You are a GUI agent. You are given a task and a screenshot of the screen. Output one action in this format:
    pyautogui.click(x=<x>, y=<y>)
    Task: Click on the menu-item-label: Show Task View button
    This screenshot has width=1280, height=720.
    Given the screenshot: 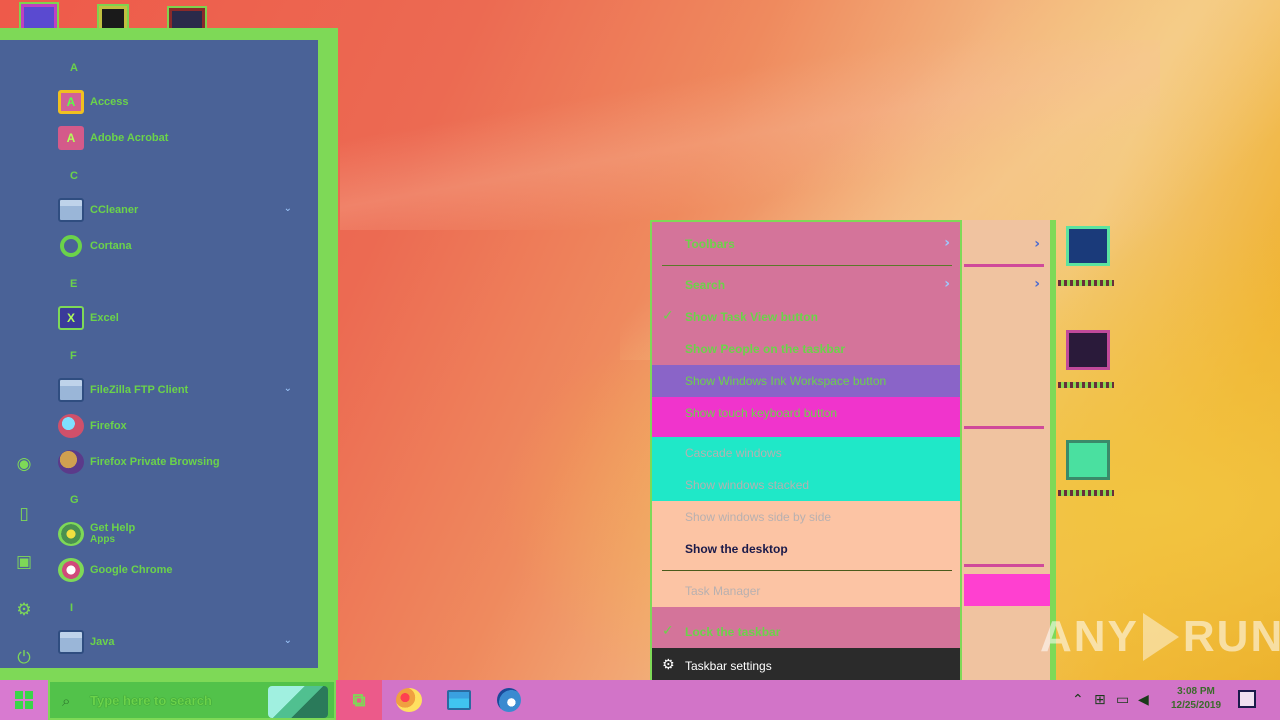 What is the action you would take?
    pyautogui.click(x=751, y=317)
    